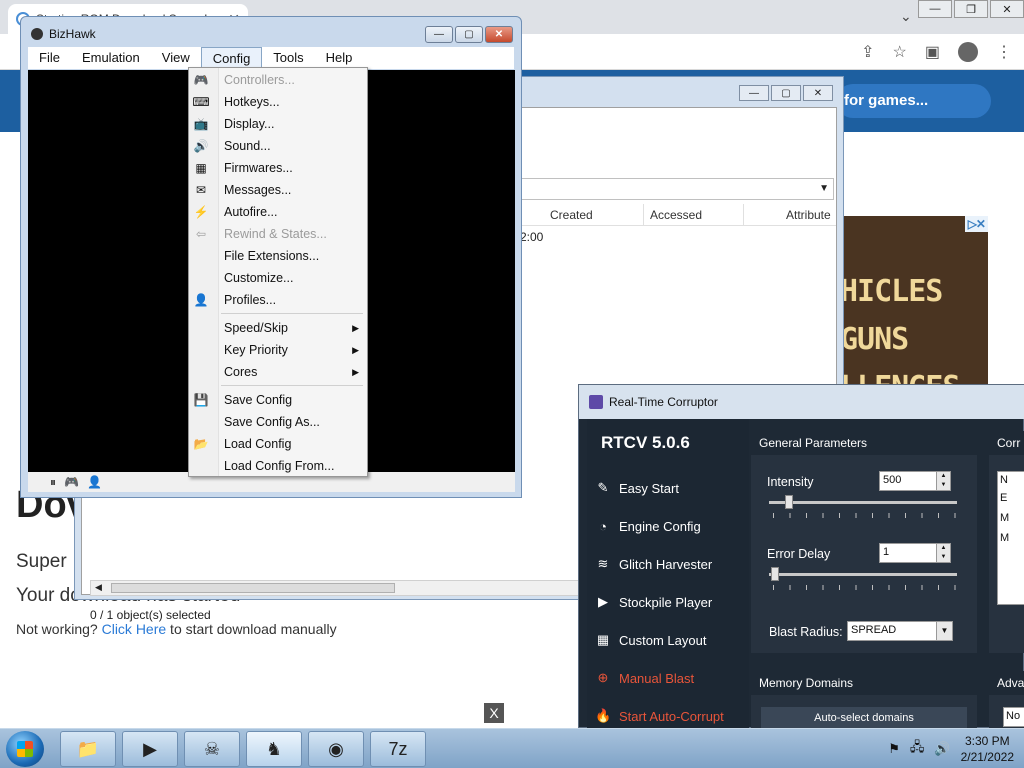  What do you see at coordinates (94, 482) in the screenshot?
I see `user-status-icon: 👤` at bounding box center [94, 482].